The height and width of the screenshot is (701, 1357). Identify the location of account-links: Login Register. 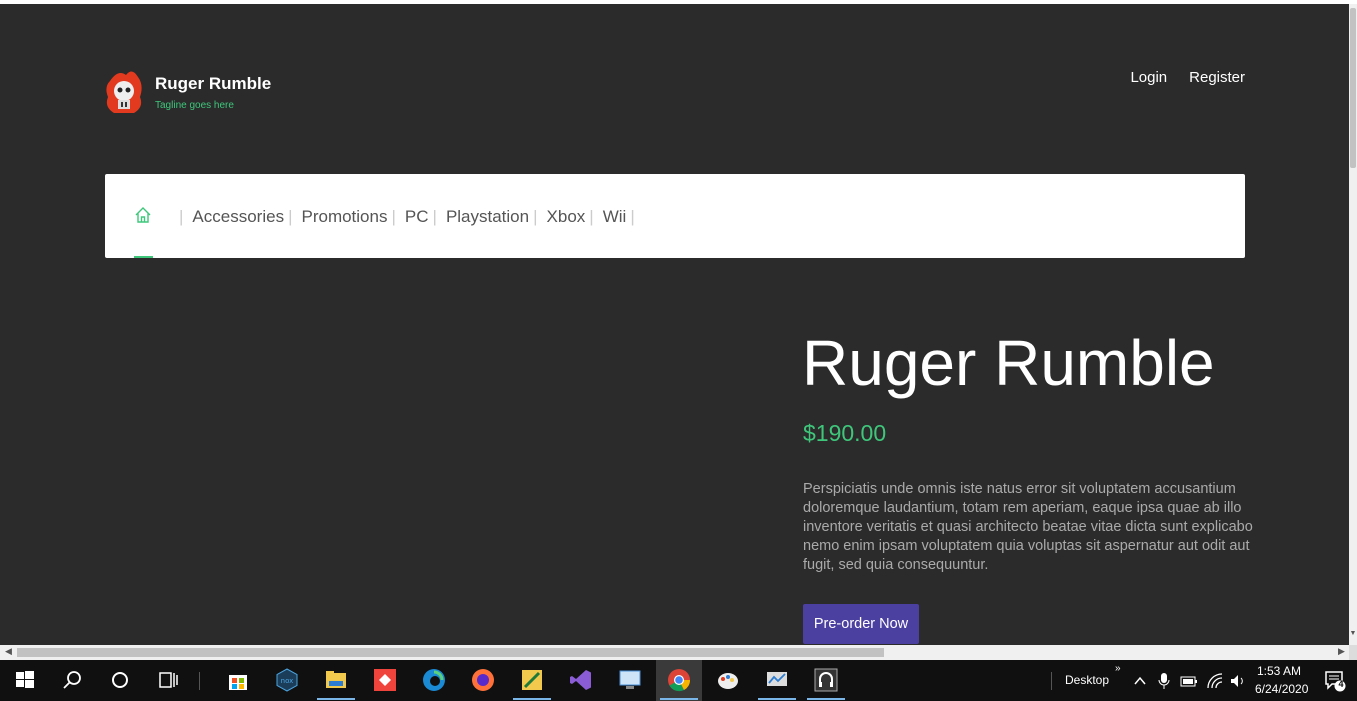
(1187, 77).